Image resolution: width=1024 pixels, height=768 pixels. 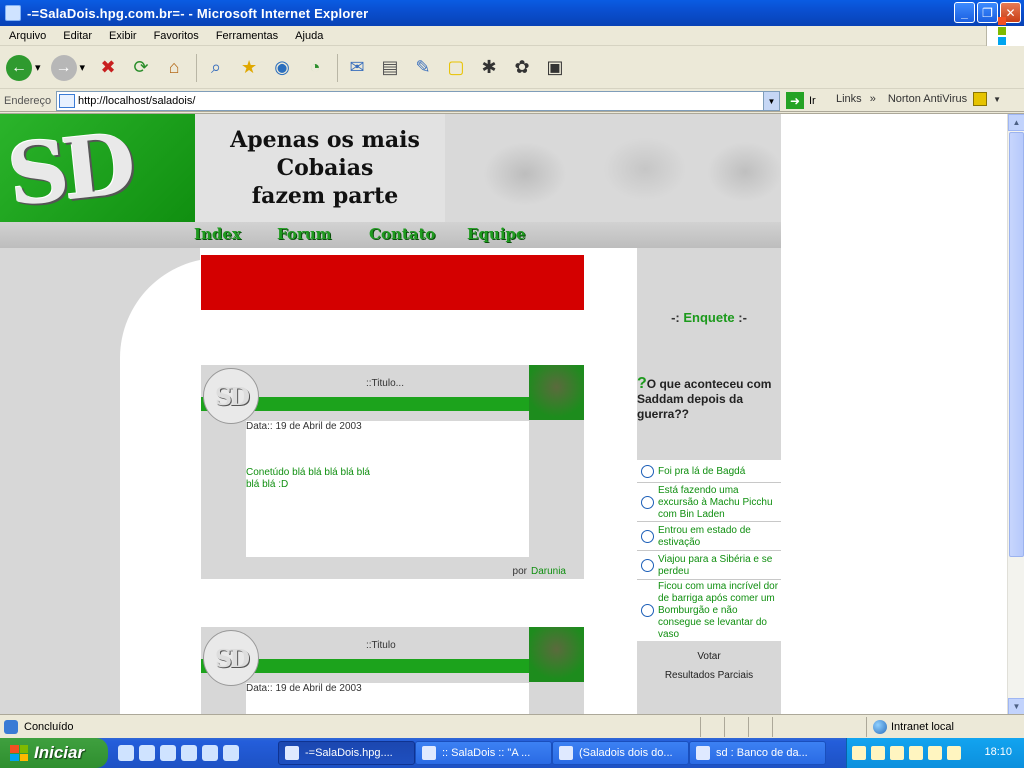 What do you see at coordinates (178, 753) in the screenshot?
I see `quick-launch` at bounding box center [178, 753].